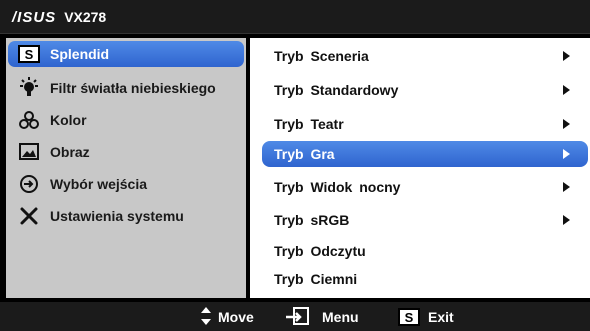 The height and width of the screenshot is (331, 590). What do you see at coordinates (425, 154) in the screenshot?
I see `option-tryb-gra: Tryb Gra` at bounding box center [425, 154].